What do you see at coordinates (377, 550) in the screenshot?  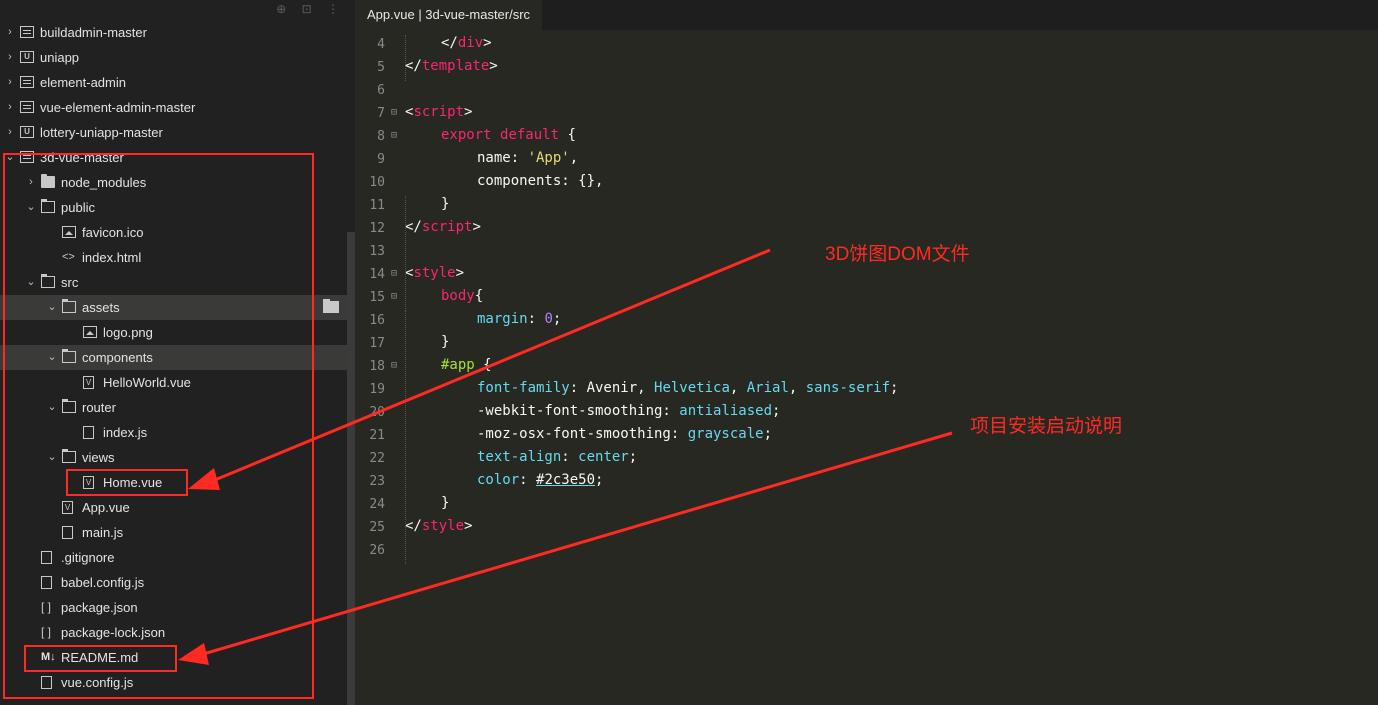 I see `line-number: 26` at bounding box center [377, 550].